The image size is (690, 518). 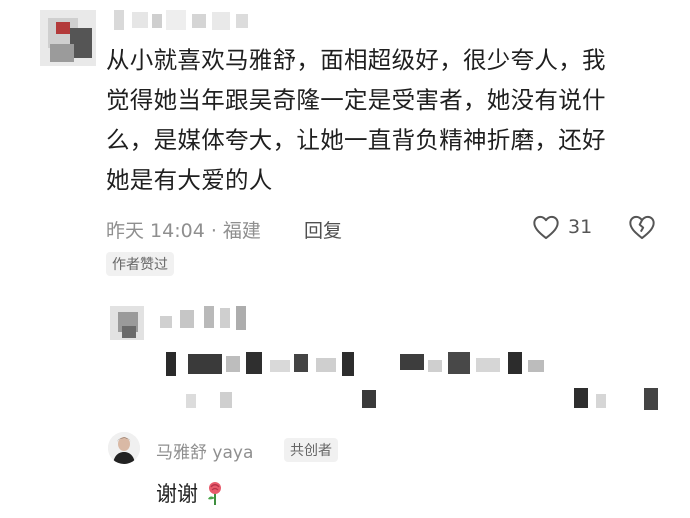 I want to click on comment-line: 觉得她当年跟吴奇隆一定是受害者，她没有说什, so click(x=356, y=100).